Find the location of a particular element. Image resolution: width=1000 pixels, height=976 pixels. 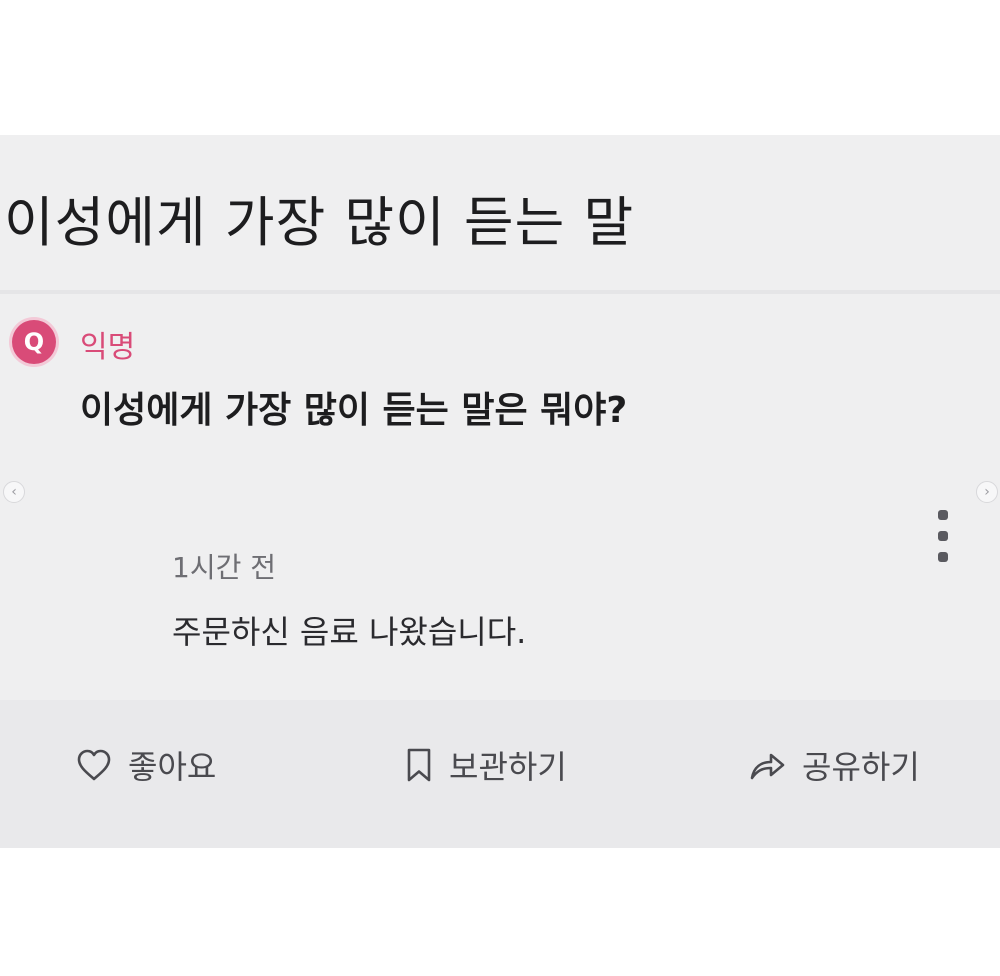

save-button: 보관하기 is located at coordinates (486, 765).